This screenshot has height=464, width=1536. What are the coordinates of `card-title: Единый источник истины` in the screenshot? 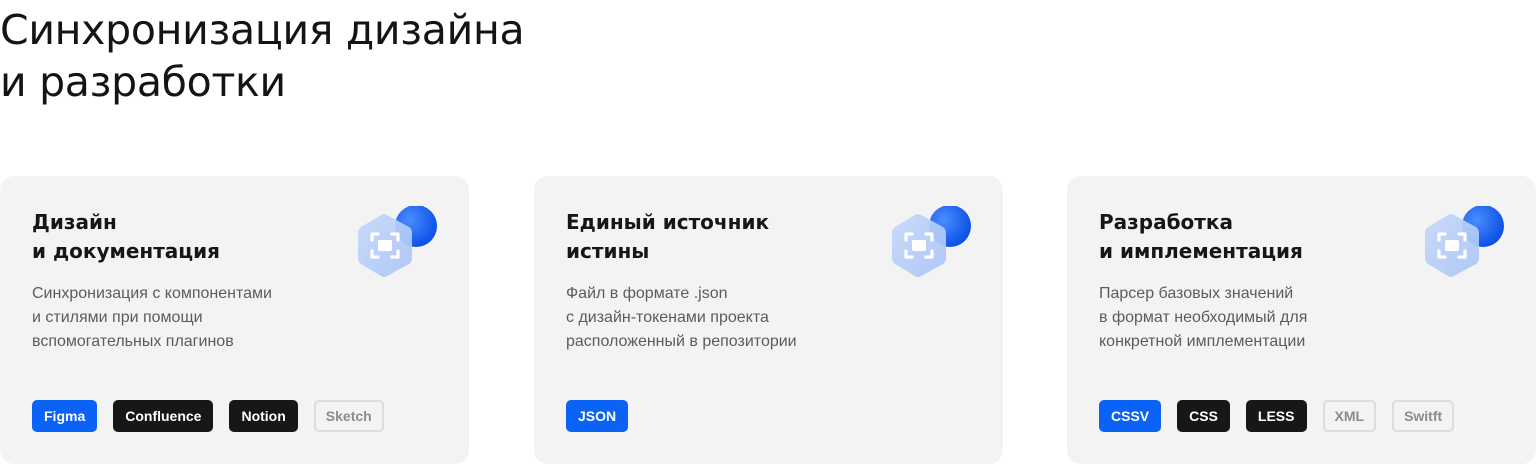 It's located at (667, 237).